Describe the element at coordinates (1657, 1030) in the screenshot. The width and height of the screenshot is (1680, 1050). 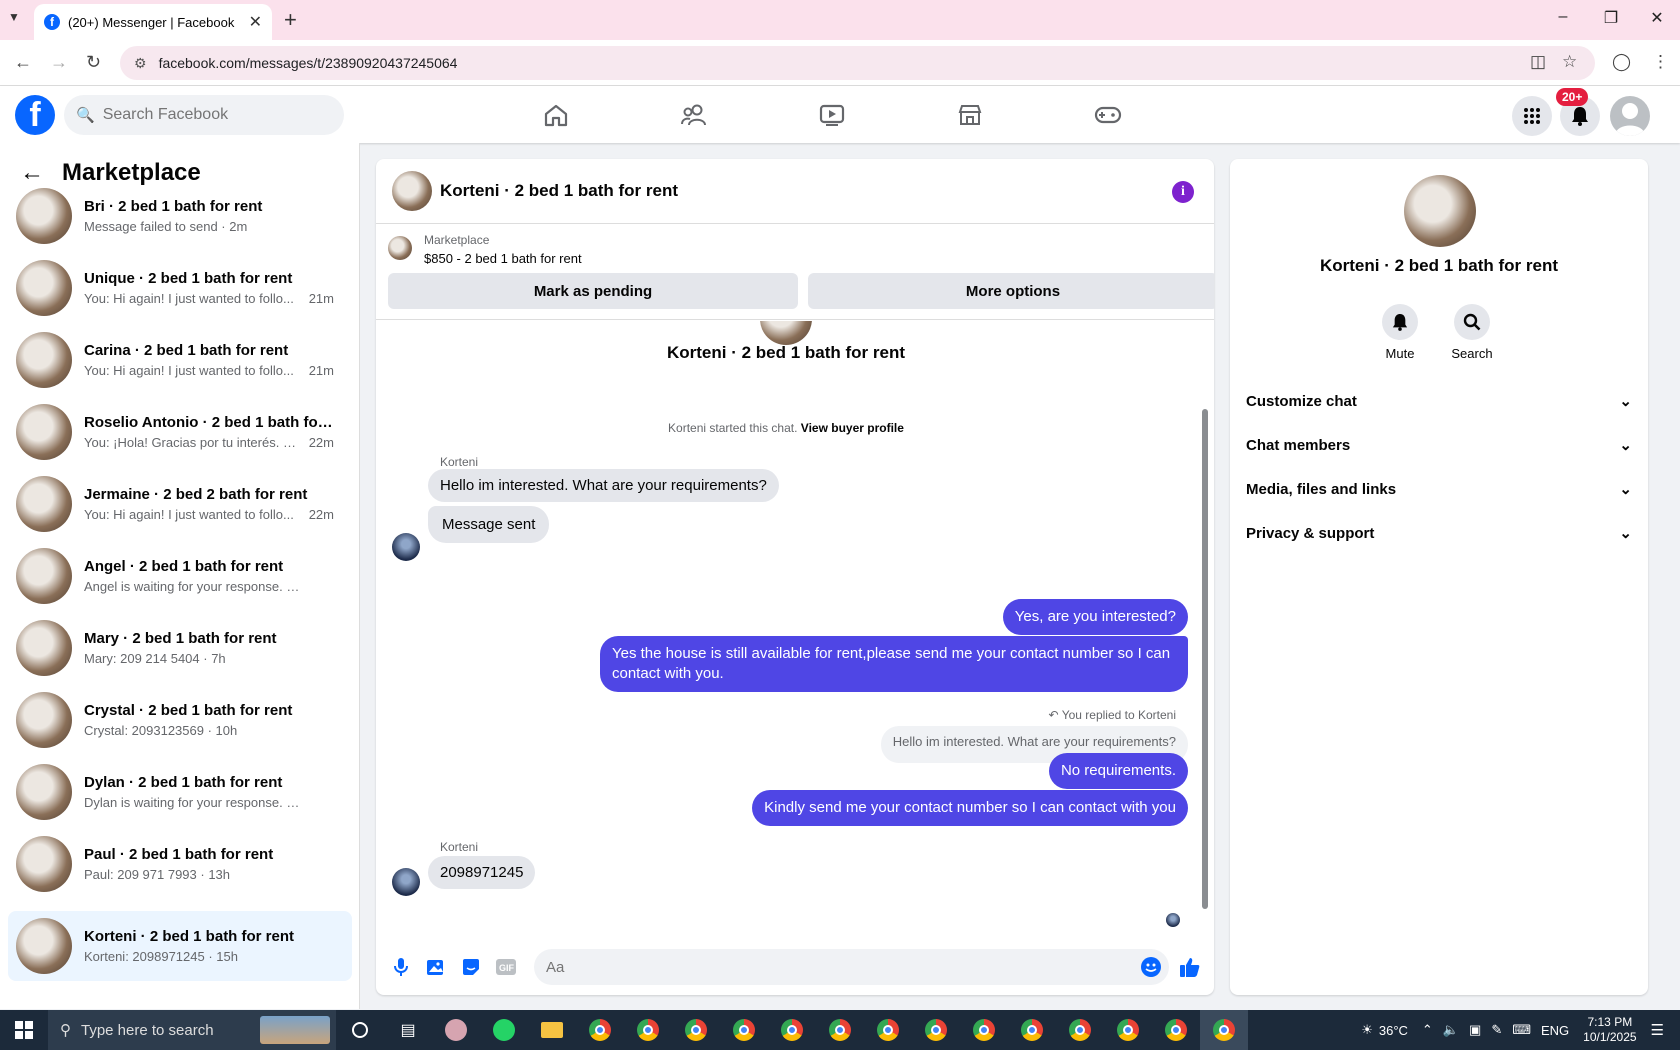
I see `notification-center-icon: ☰` at that location.